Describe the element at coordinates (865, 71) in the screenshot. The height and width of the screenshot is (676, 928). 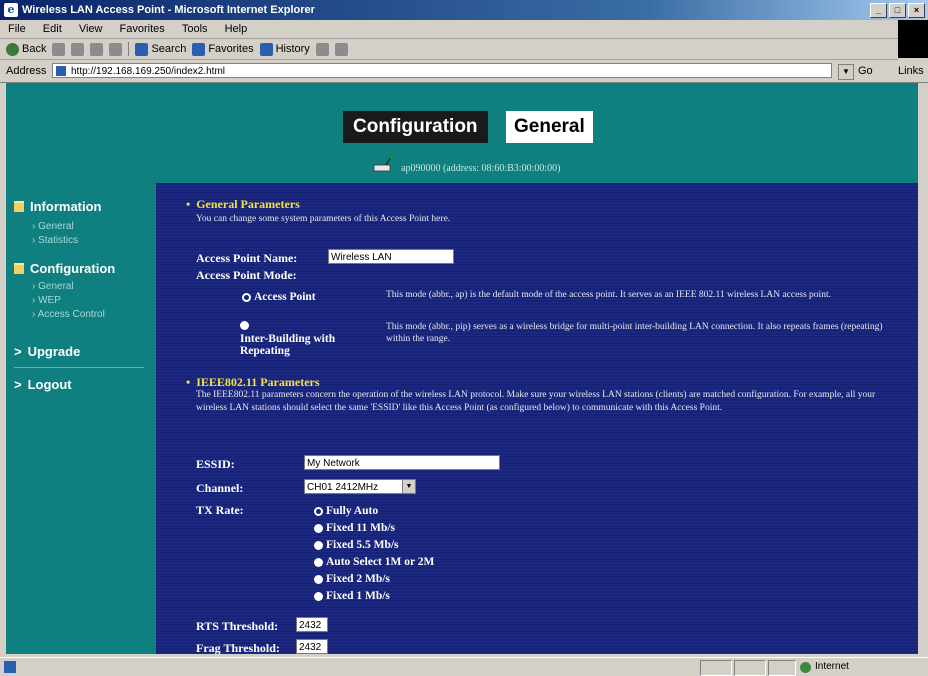
I see `go-button: Go` at that location.